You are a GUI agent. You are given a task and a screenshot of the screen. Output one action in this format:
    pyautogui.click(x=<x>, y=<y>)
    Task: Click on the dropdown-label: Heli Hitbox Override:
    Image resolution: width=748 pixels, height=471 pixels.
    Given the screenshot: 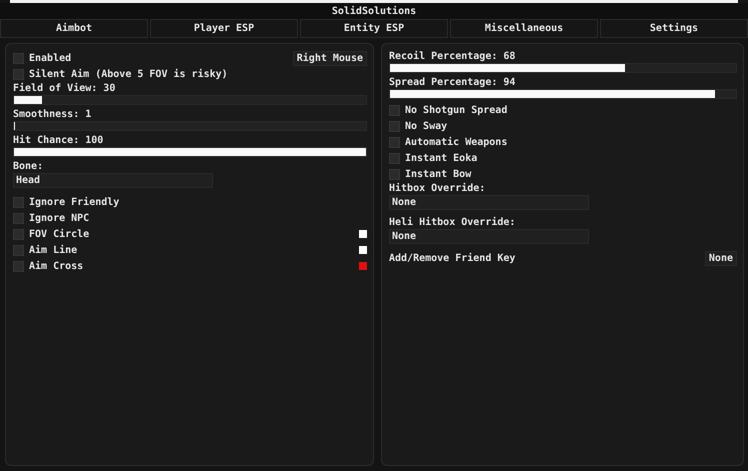 What is the action you would take?
    pyautogui.click(x=452, y=222)
    